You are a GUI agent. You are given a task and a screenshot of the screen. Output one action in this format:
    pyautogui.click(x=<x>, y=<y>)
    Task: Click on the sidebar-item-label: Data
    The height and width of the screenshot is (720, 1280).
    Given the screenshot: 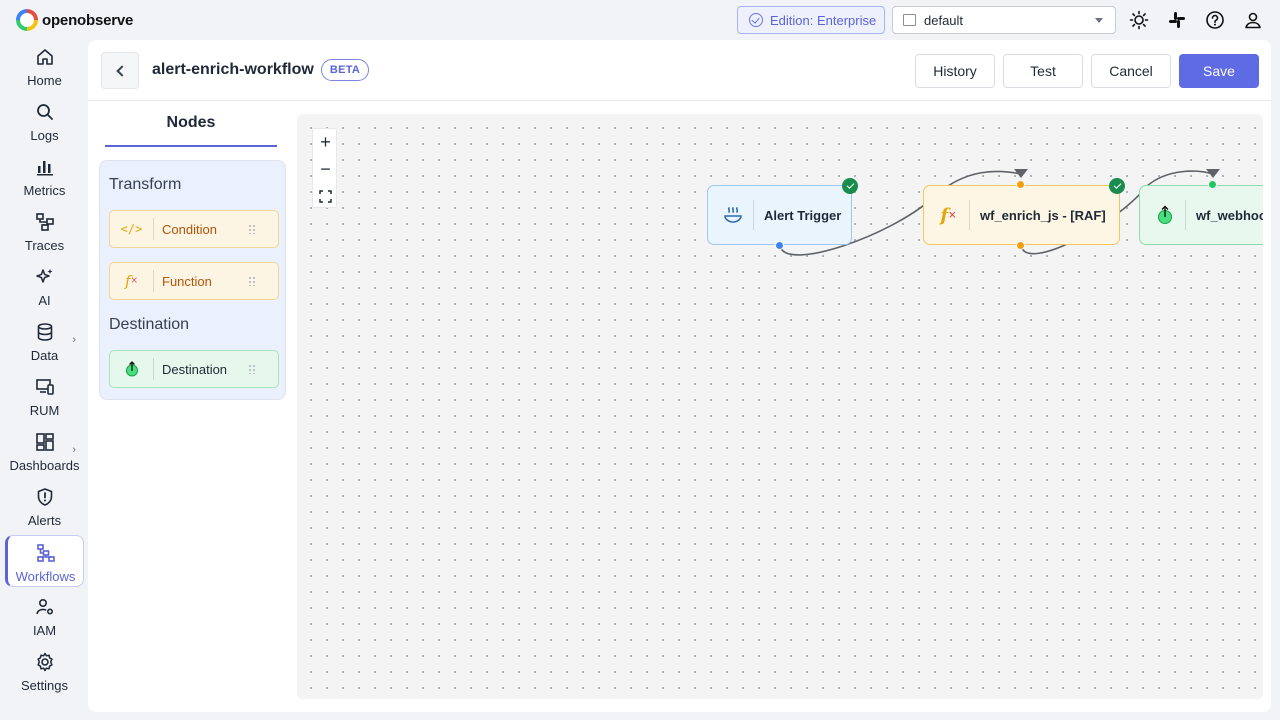 What is the action you would take?
    pyautogui.click(x=44, y=355)
    